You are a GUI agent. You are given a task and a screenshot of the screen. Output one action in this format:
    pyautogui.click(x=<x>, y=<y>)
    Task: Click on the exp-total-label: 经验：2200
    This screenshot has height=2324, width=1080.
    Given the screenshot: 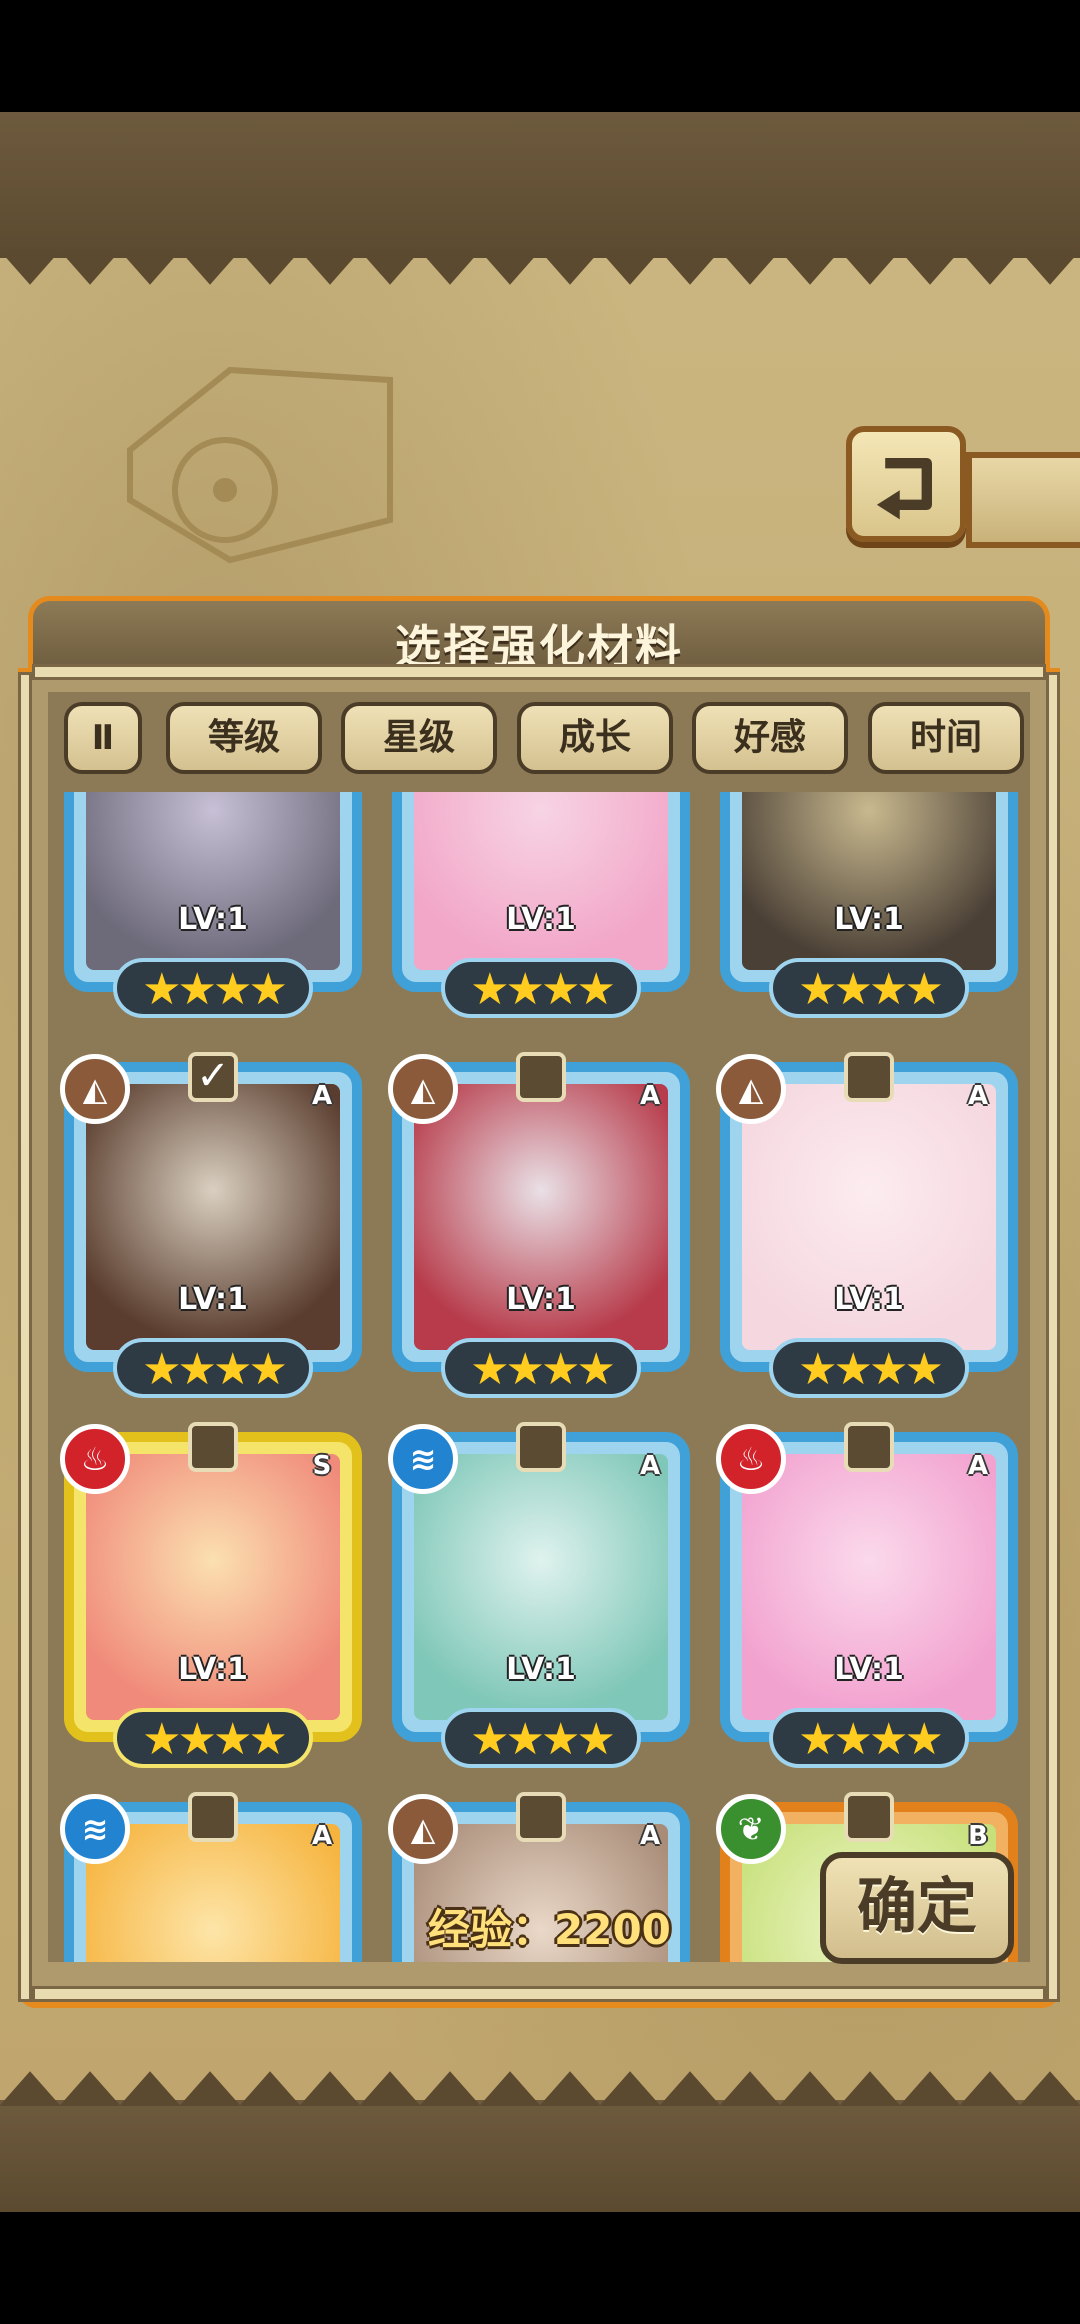 What is the action you would take?
    pyautogui.click(x=549, y=1929)
    